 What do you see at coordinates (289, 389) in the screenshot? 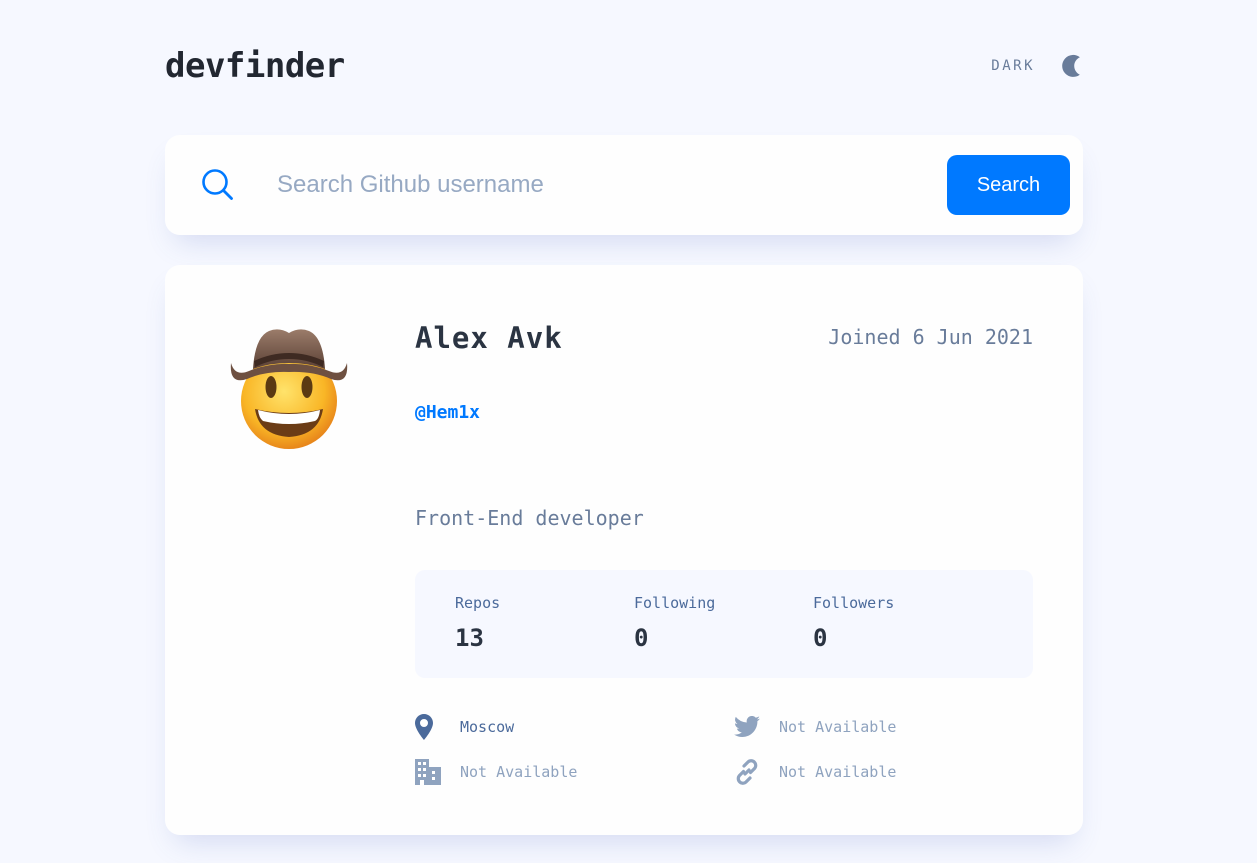
I see `avatar` at bounding box center [289, 389].